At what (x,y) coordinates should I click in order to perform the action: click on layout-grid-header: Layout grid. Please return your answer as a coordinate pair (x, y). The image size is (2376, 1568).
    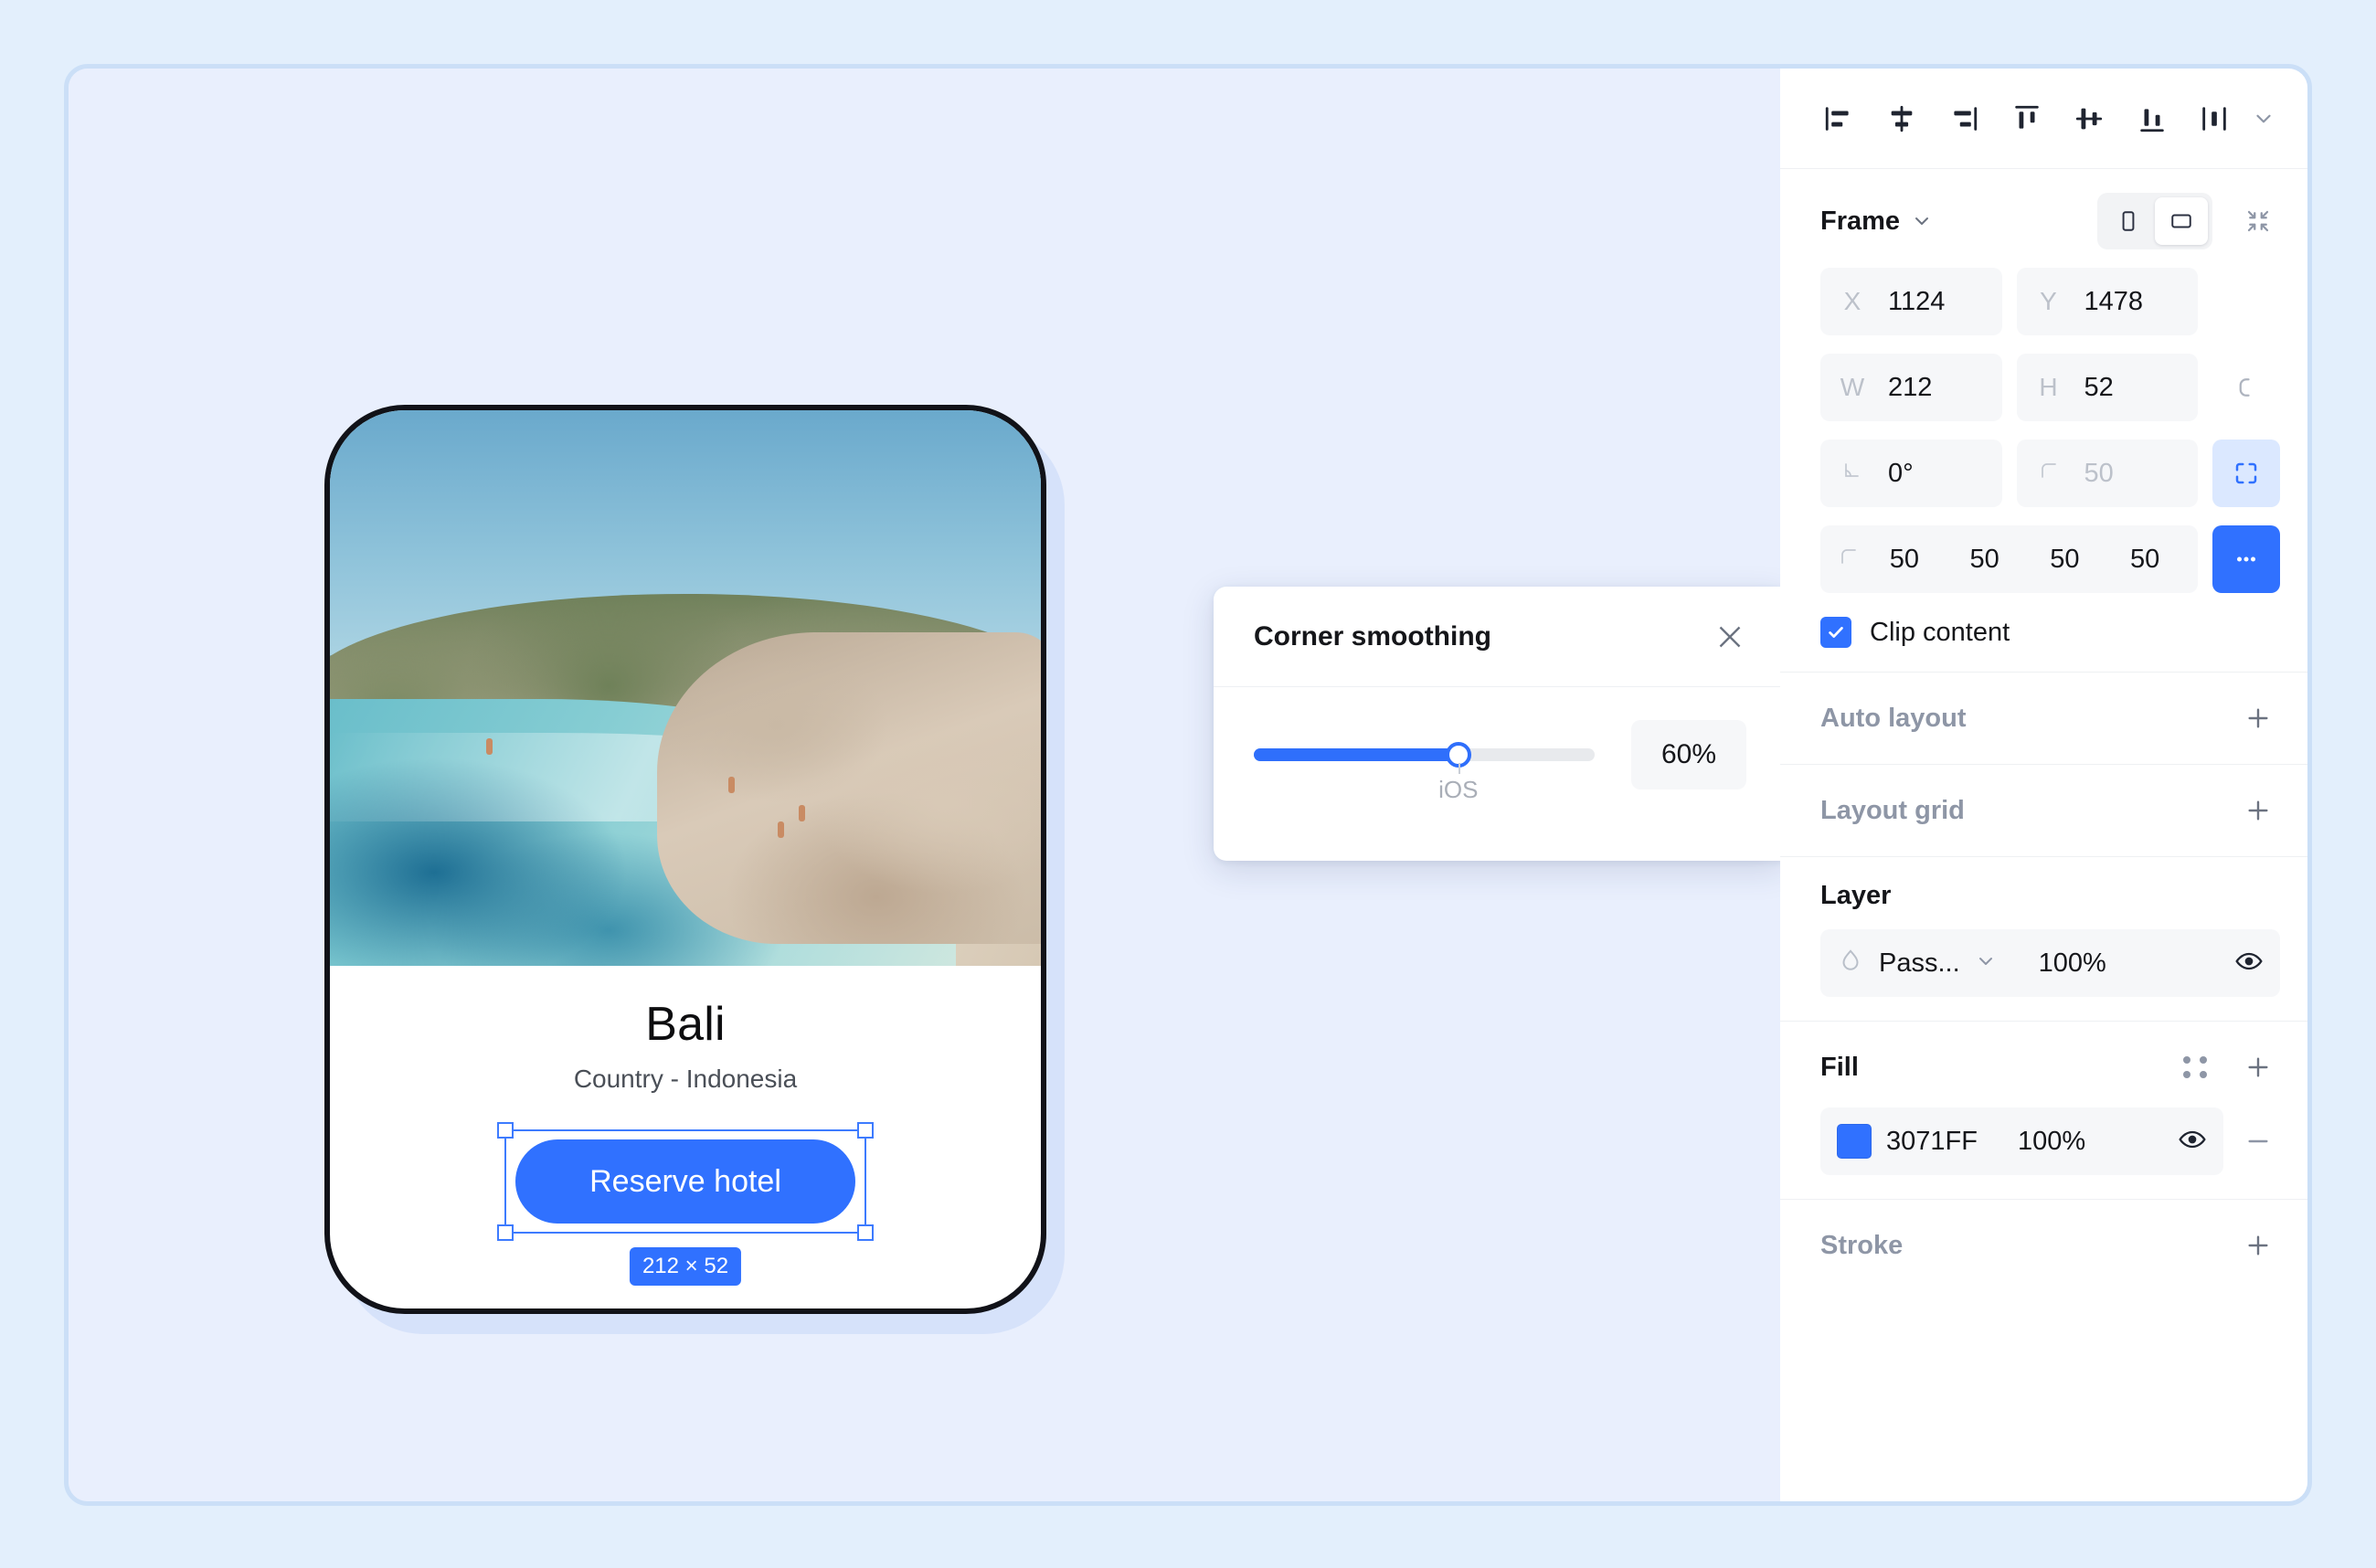
    Looking at the image, I should click on (2050, 810).